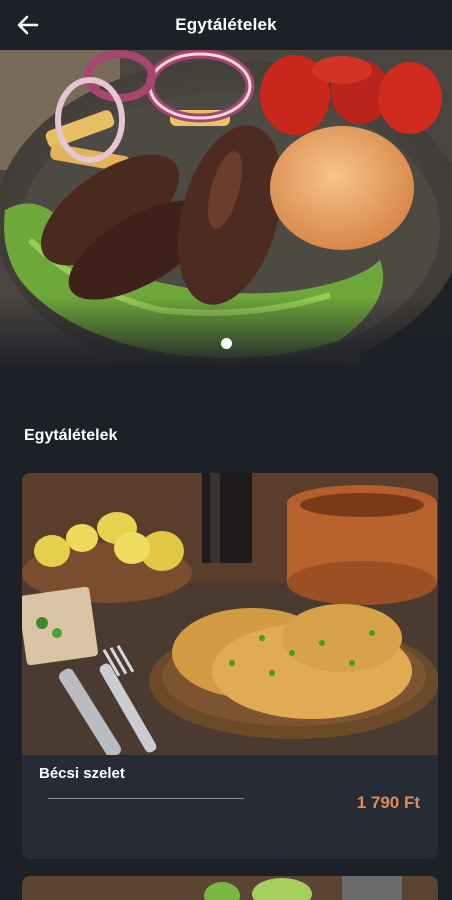 The height and width of the screenshot is (900, 452). I want to click on carousel-dot-active, so click(226, 343).